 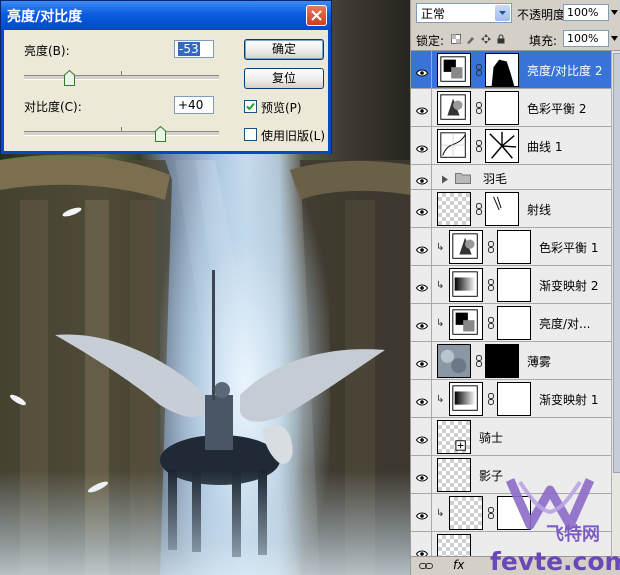 I want to click on layer-group-row: 羽毛, so click(x=511, y=177).